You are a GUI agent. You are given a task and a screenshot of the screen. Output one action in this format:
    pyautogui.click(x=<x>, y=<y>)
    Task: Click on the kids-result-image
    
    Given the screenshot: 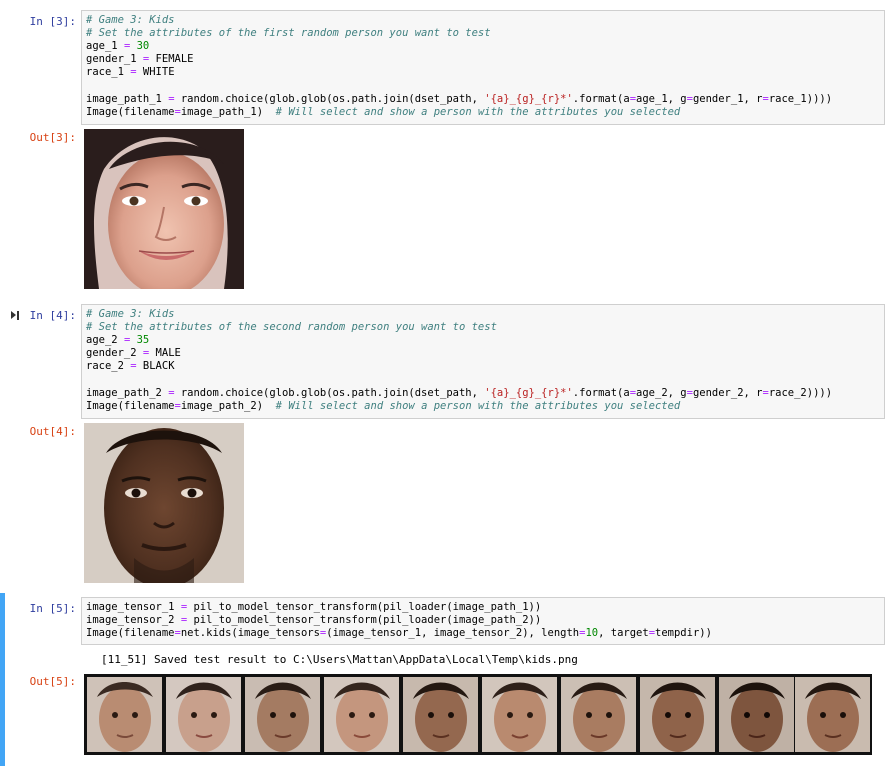 What is the action you would take?
    pyautogui.click(x=478, y=714)
    